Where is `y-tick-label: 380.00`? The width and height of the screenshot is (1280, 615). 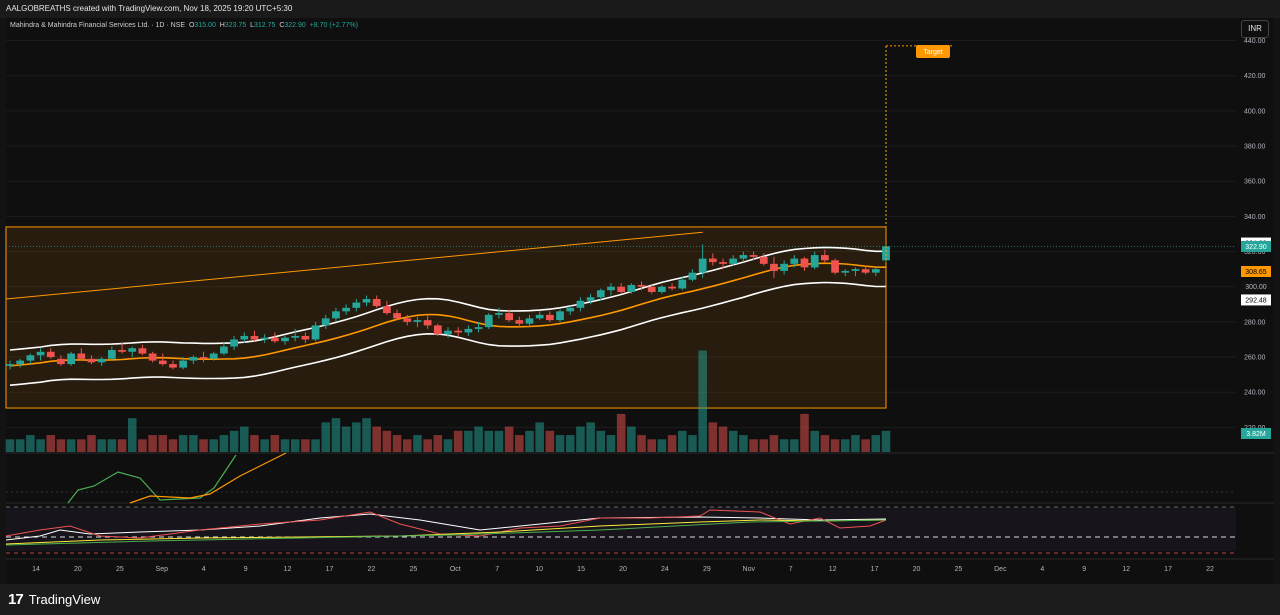 y-tick-label: 380.00 is located at coordinates (1255, 147).